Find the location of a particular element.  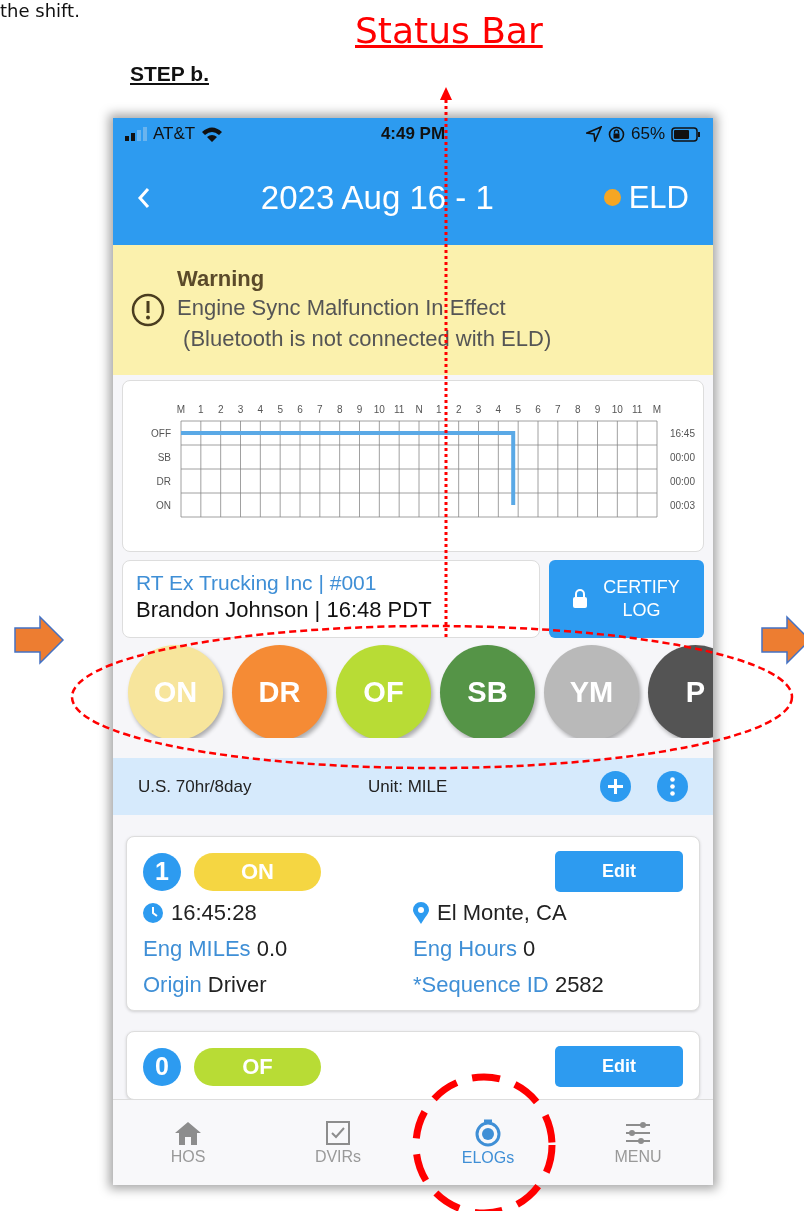

eld-status-dot is located at coordinates (612, 197).